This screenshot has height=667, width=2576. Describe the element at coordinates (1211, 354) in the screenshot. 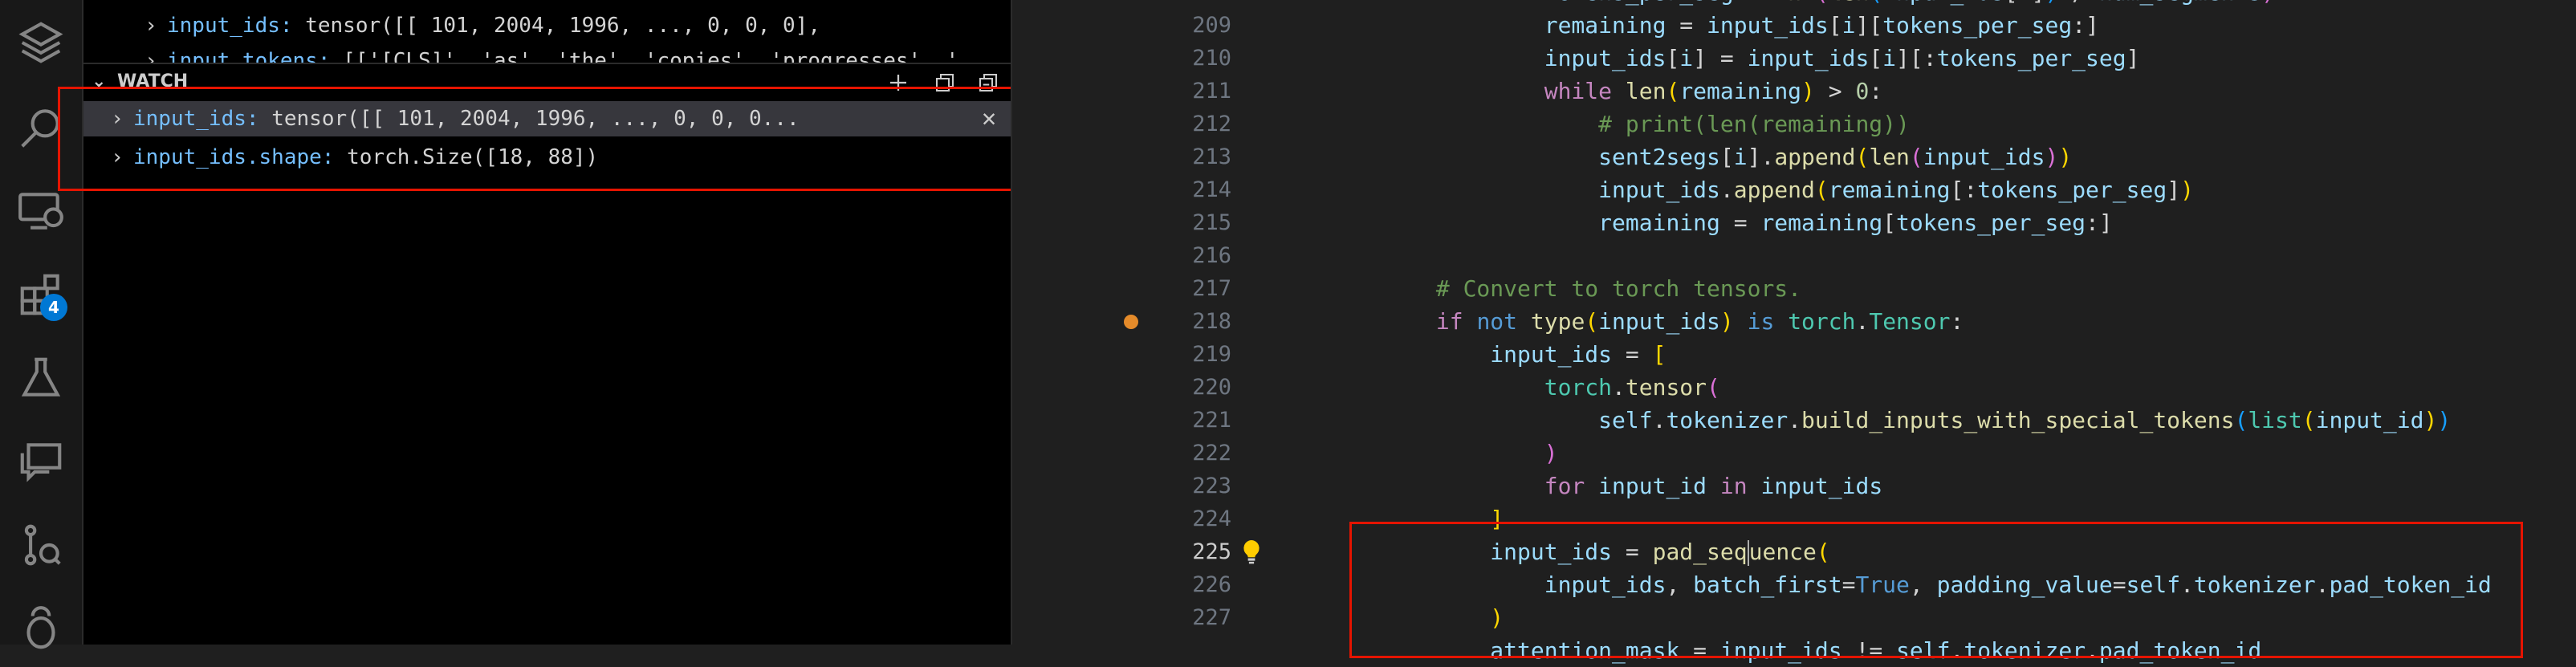

I see `line-number: 219` at that location.